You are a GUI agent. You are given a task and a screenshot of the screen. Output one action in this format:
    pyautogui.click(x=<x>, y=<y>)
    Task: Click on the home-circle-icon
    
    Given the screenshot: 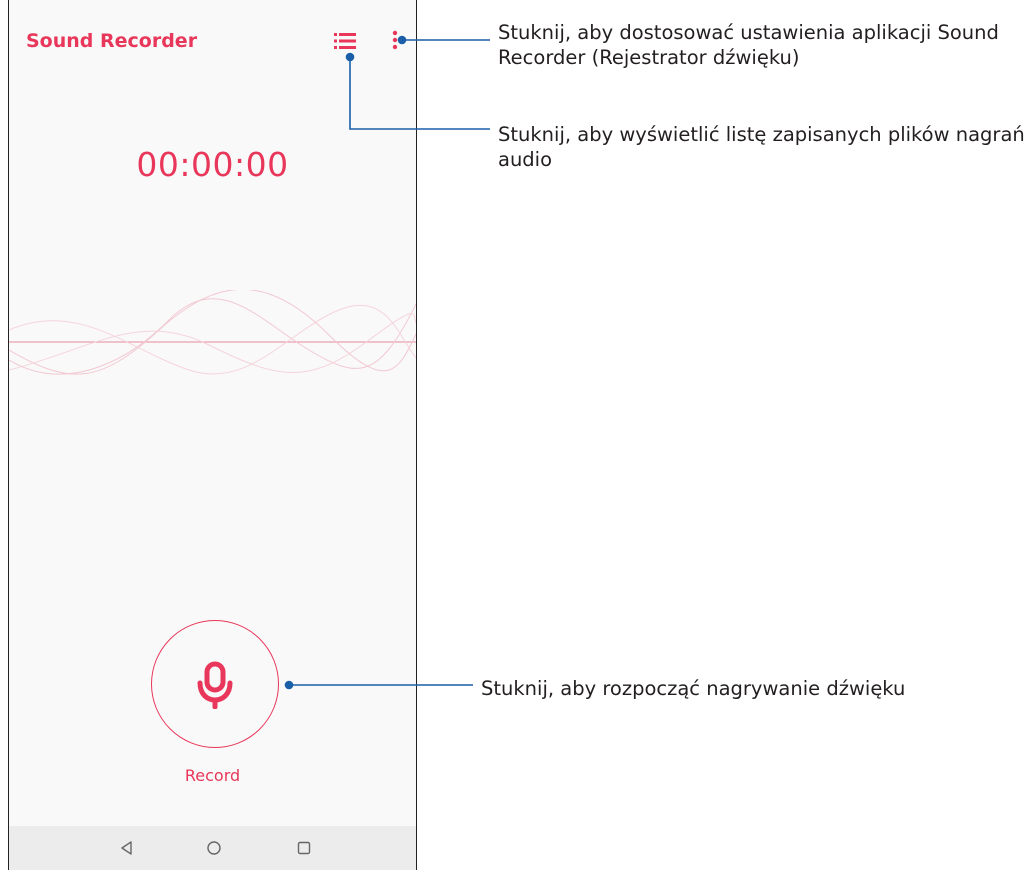 What is the action you would take?
    pyautogui.click(x=214, y=848)
    